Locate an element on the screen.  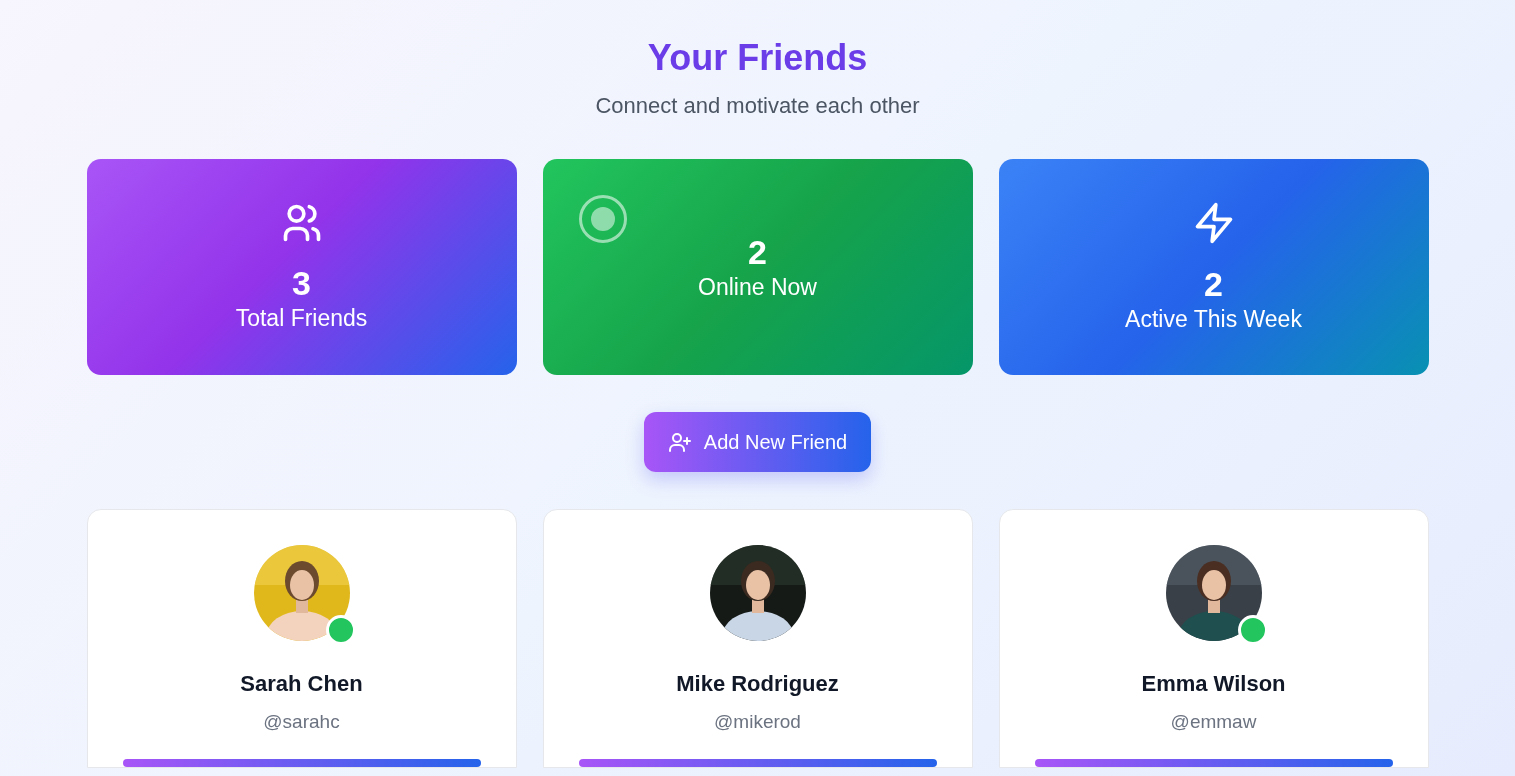
friend-name: Emma Wilson is located at coordinates (1213, 684).